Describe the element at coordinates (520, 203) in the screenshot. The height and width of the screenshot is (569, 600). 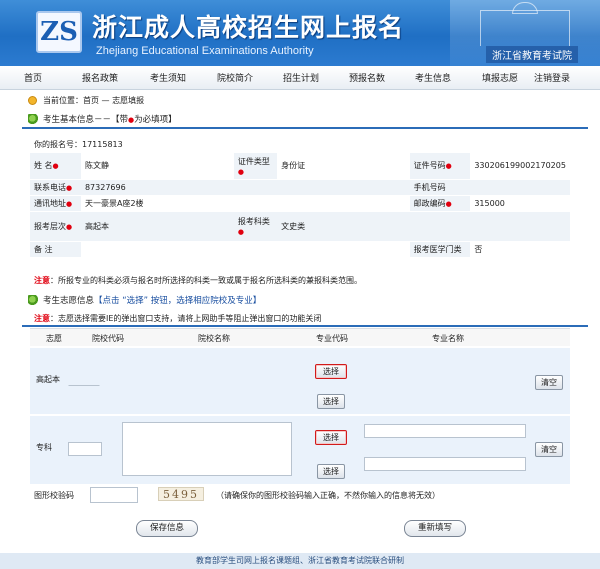
I see `postcode-value: 315000` at that location.